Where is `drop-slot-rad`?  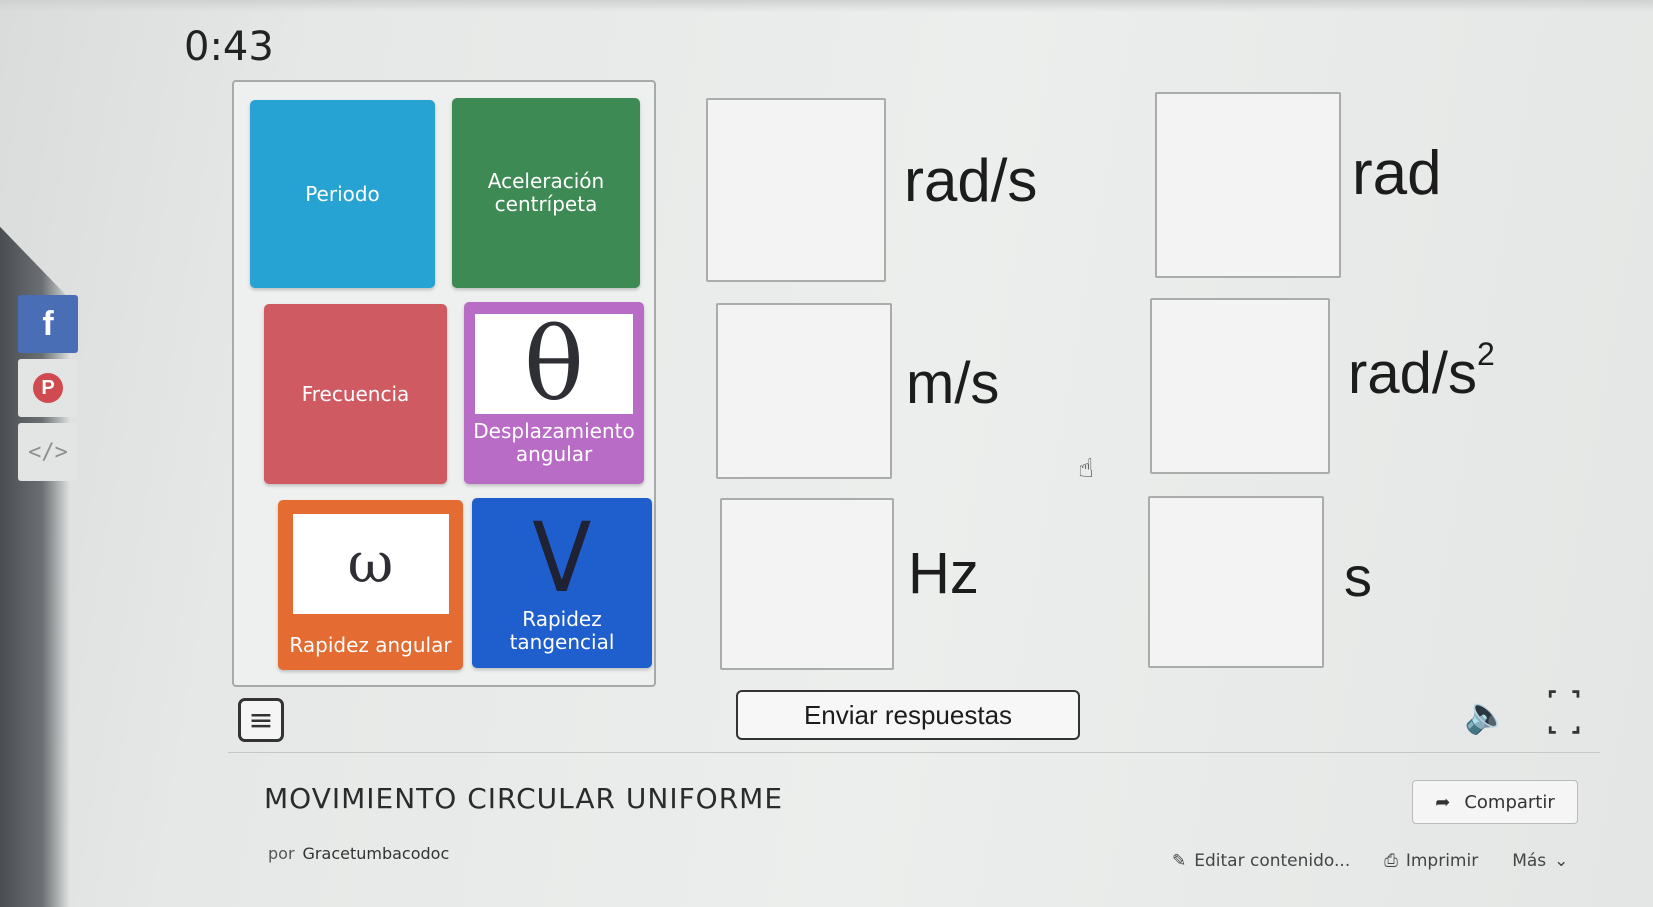 drop-slot-rad is located at coordinates (1248, 185).